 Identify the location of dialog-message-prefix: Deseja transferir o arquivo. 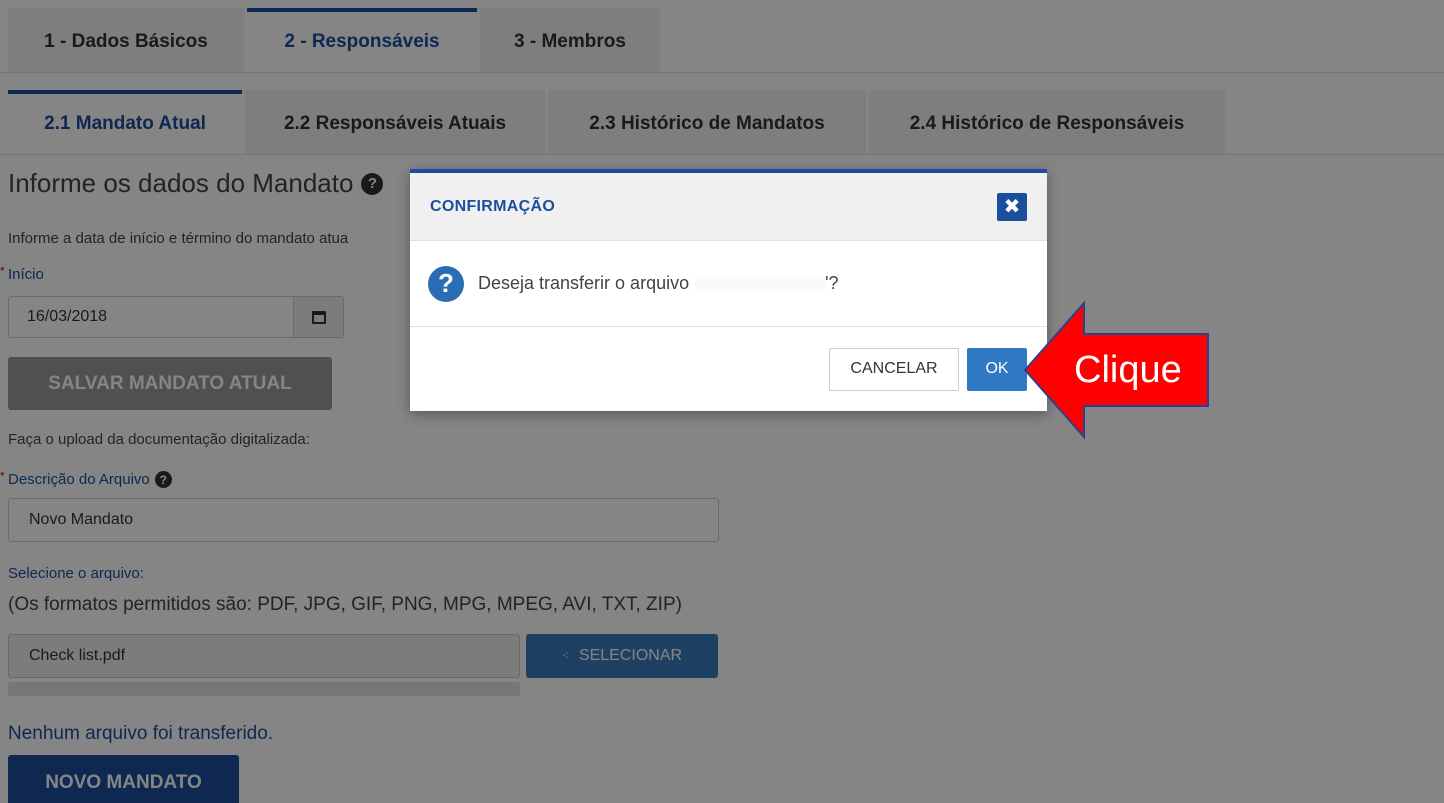
(584, 283).